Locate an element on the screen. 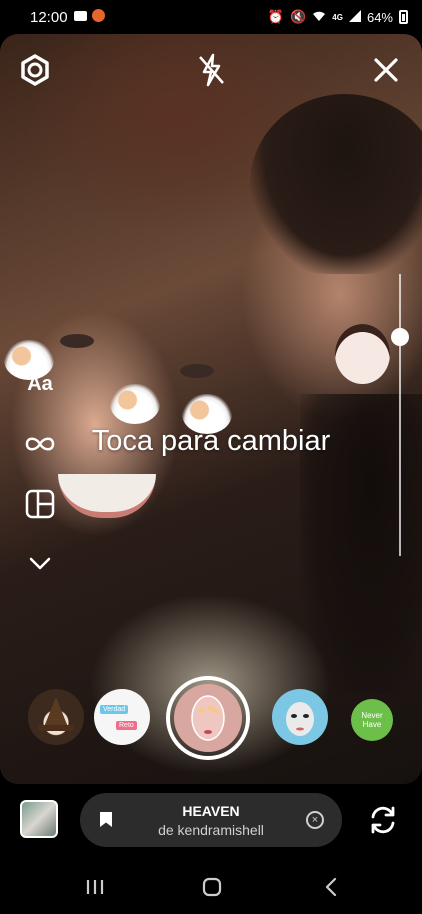 This screenshot has height=914, width=422. reto-tag: Reto is located at coordinates (126, 725).